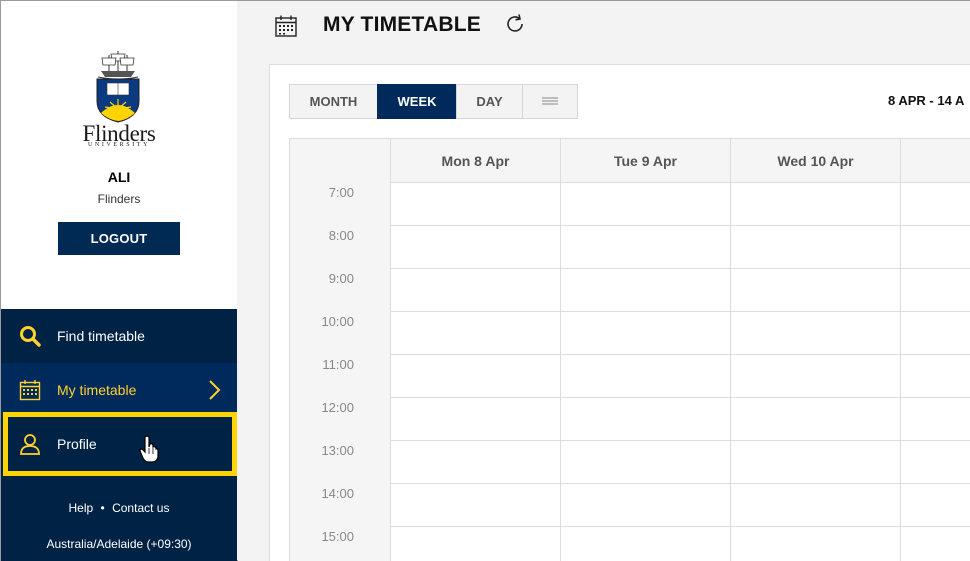  Describe the element at coordinates (337, 321) in the screenshot. I see `time-label: 10:00` at that location.